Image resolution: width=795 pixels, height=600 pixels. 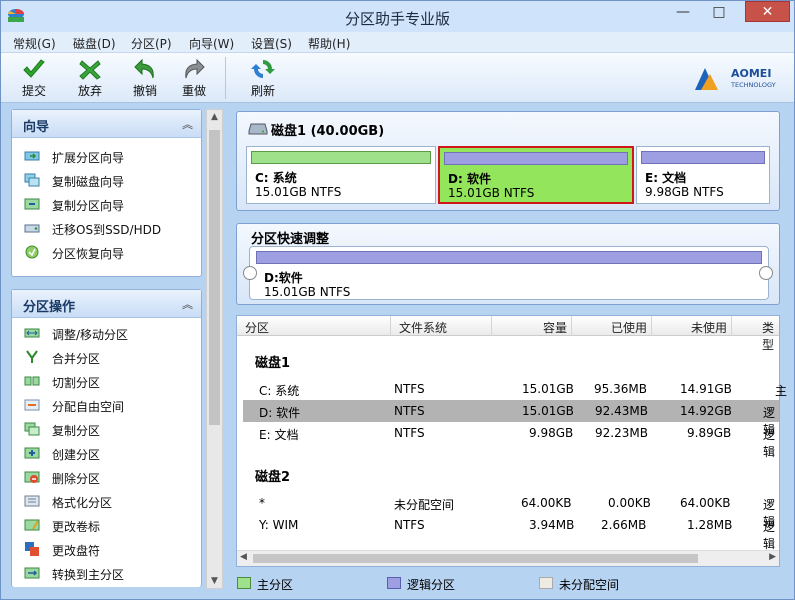 I want to click on disk2-group: 磁盘2, so click(x=273, y=477).